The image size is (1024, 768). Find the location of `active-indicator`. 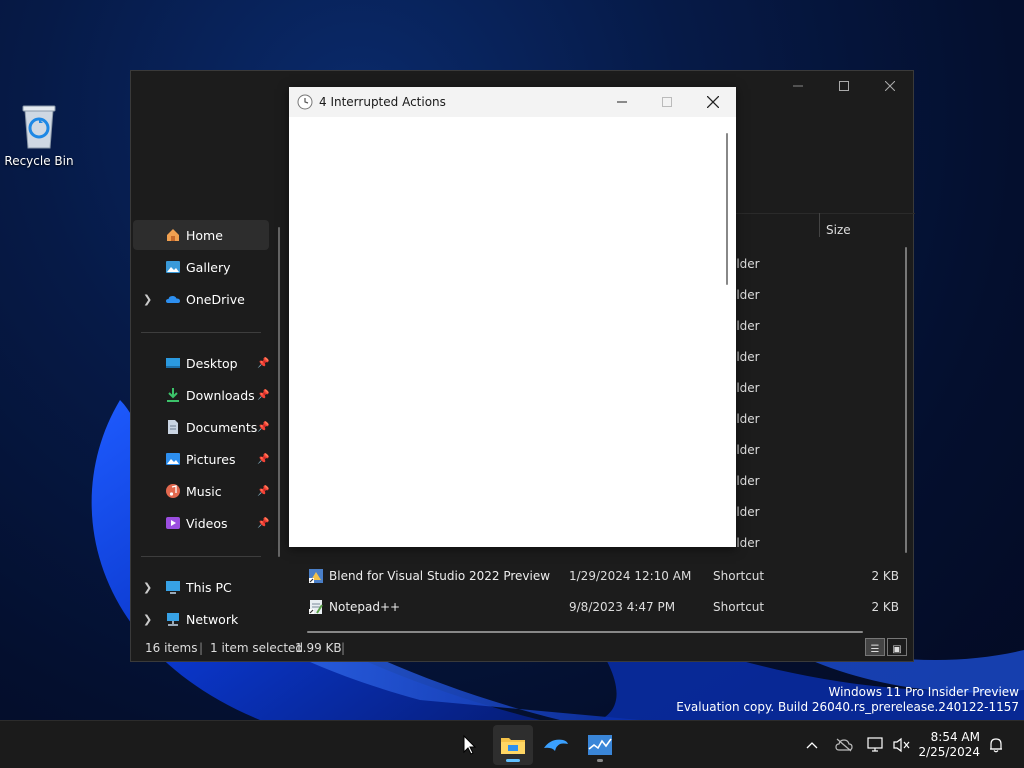

active-indicator is located at coordinates (513, 760).